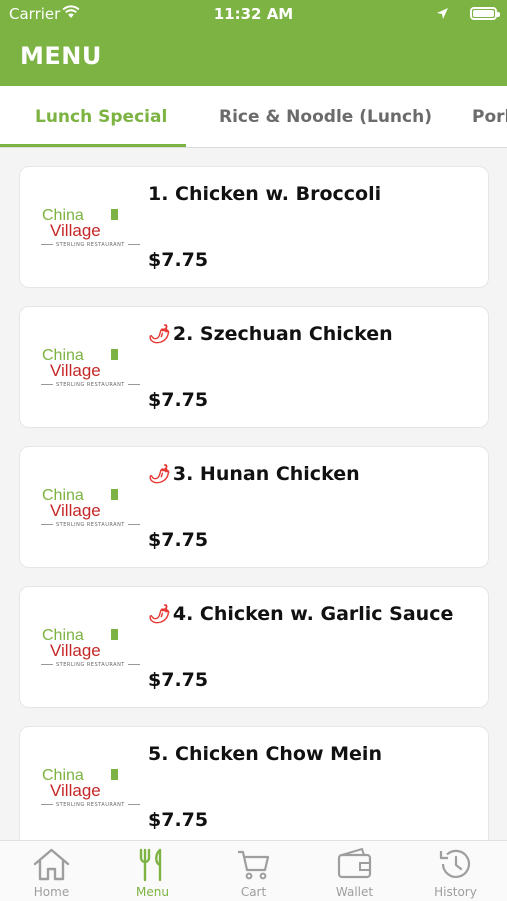 The width and height of the screenshot is (507, 901). Describe the element at coordinates (354, 892) in the screenshot. I see `nav-label: Wallet` at that location.